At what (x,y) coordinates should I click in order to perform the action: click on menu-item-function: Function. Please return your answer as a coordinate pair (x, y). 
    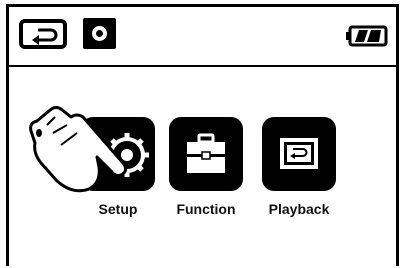
    Looking at the image, I should click on (206, 167).